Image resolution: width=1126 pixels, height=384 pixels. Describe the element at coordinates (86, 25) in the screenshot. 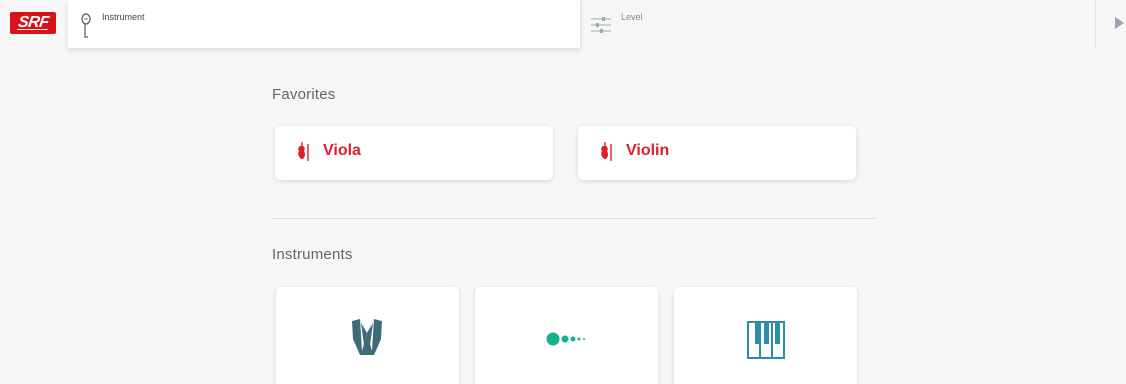

I see `microphone-icon` at that location.